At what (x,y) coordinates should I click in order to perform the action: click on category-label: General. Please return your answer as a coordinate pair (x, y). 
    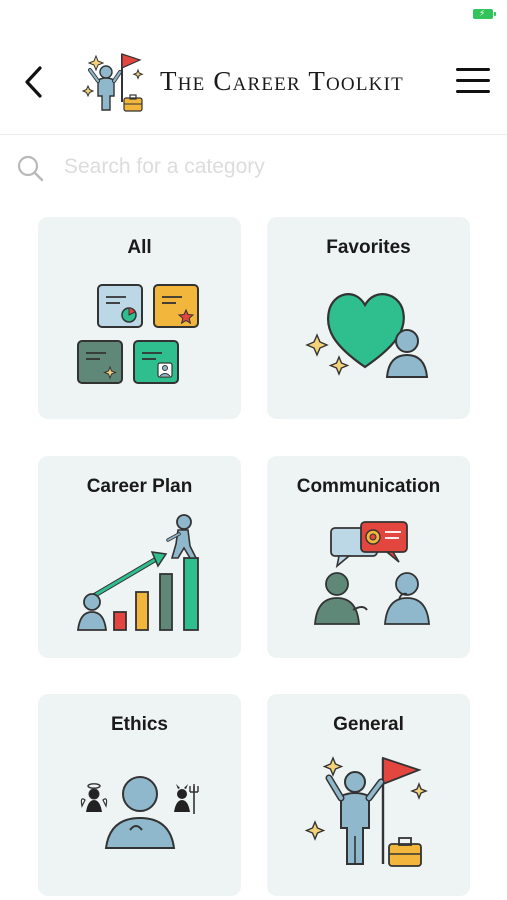
    Looking at the image, I should click on (368, 724).